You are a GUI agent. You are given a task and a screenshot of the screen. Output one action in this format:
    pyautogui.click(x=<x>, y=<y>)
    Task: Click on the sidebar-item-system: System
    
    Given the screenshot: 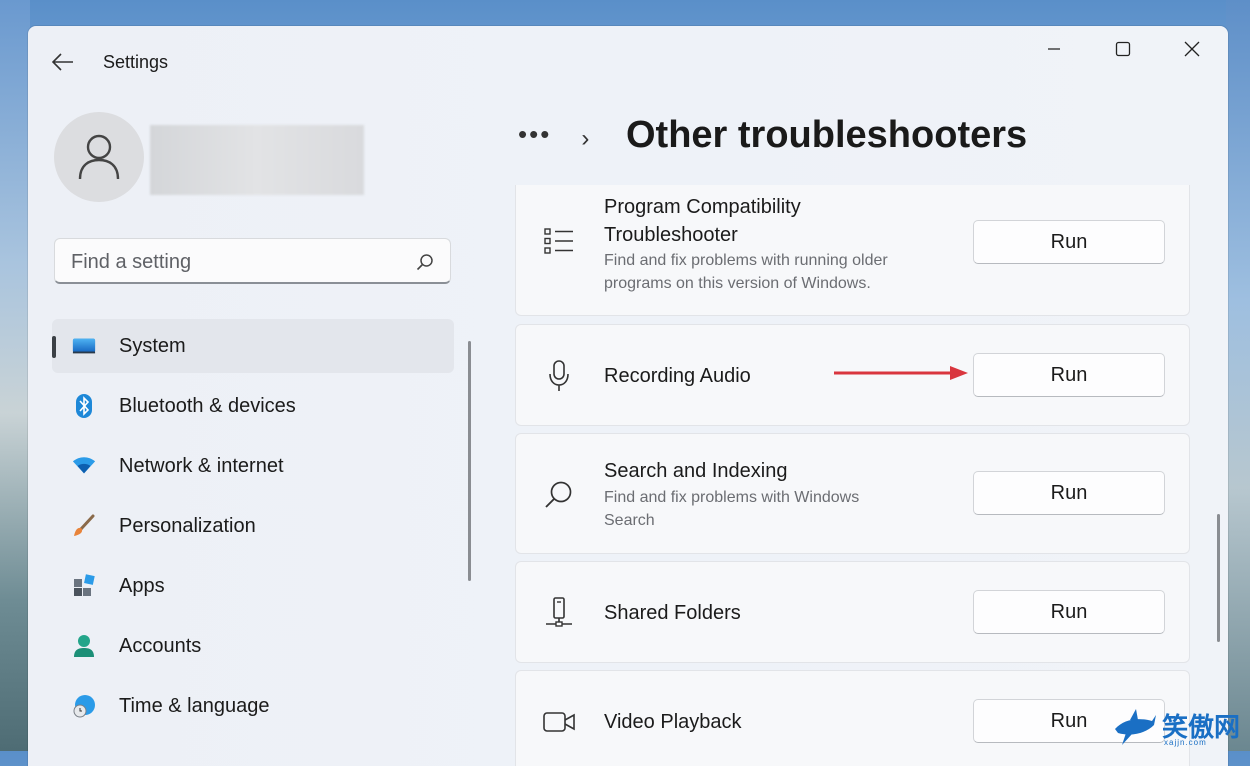 What is the action you would take?
    pyautogui.click(x=253, y=346)
    